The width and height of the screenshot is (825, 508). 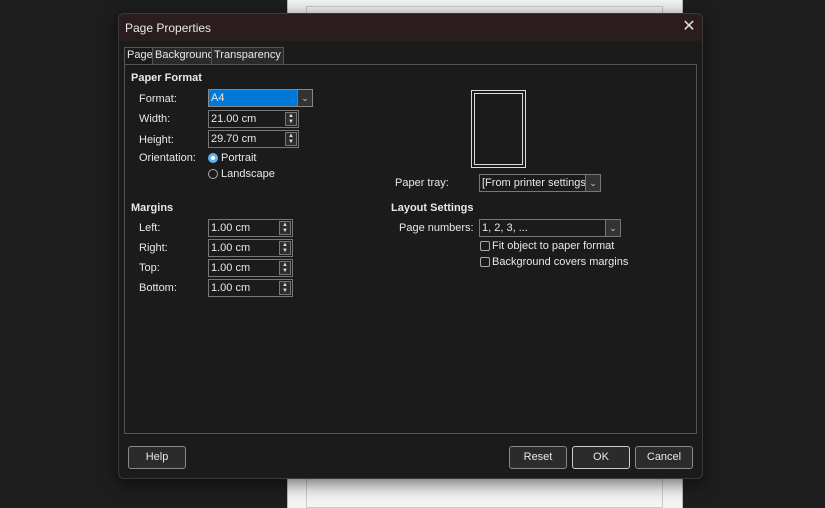 What do you see at coordinates (664, 457) in the screenshot?
I see `cancel-button: Cancel` at bounding box center [664, 457].